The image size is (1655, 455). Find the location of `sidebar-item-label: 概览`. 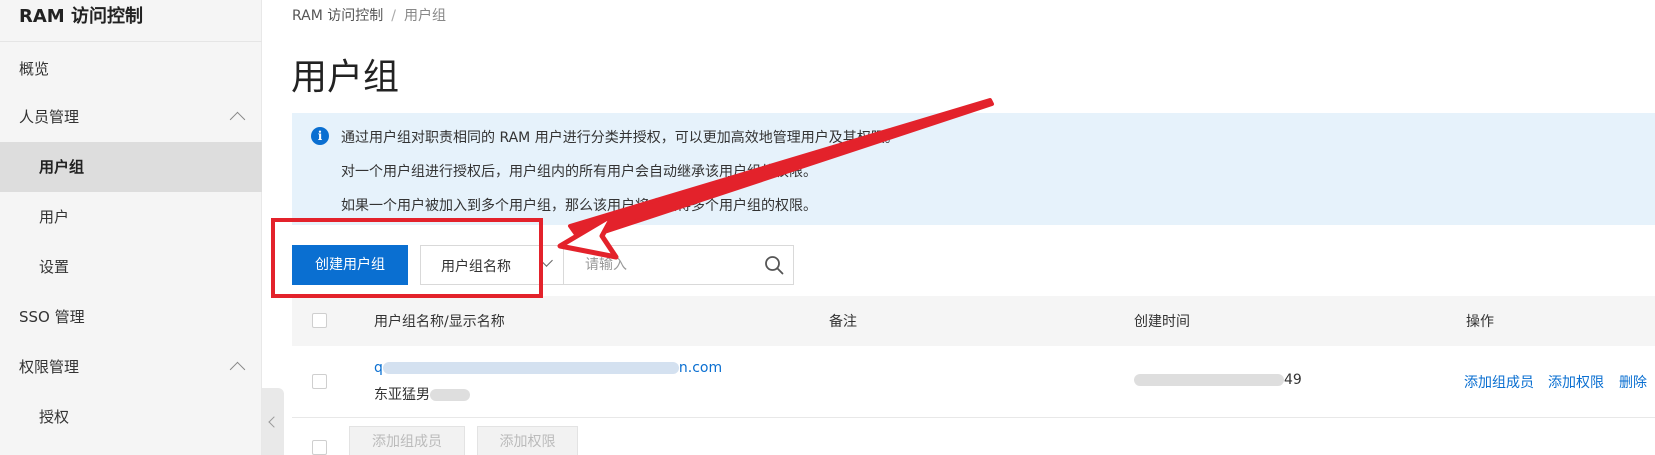

sidebar-item-label: 概览 is located at coordinates (34, 69).